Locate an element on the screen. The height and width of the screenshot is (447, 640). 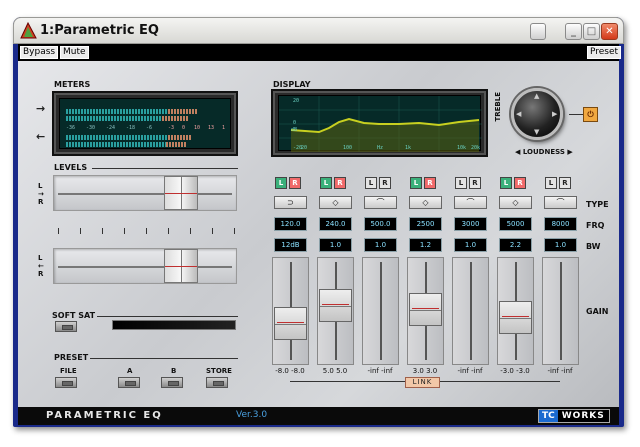
preset-button: Preset is located at coordinates (604, 52).